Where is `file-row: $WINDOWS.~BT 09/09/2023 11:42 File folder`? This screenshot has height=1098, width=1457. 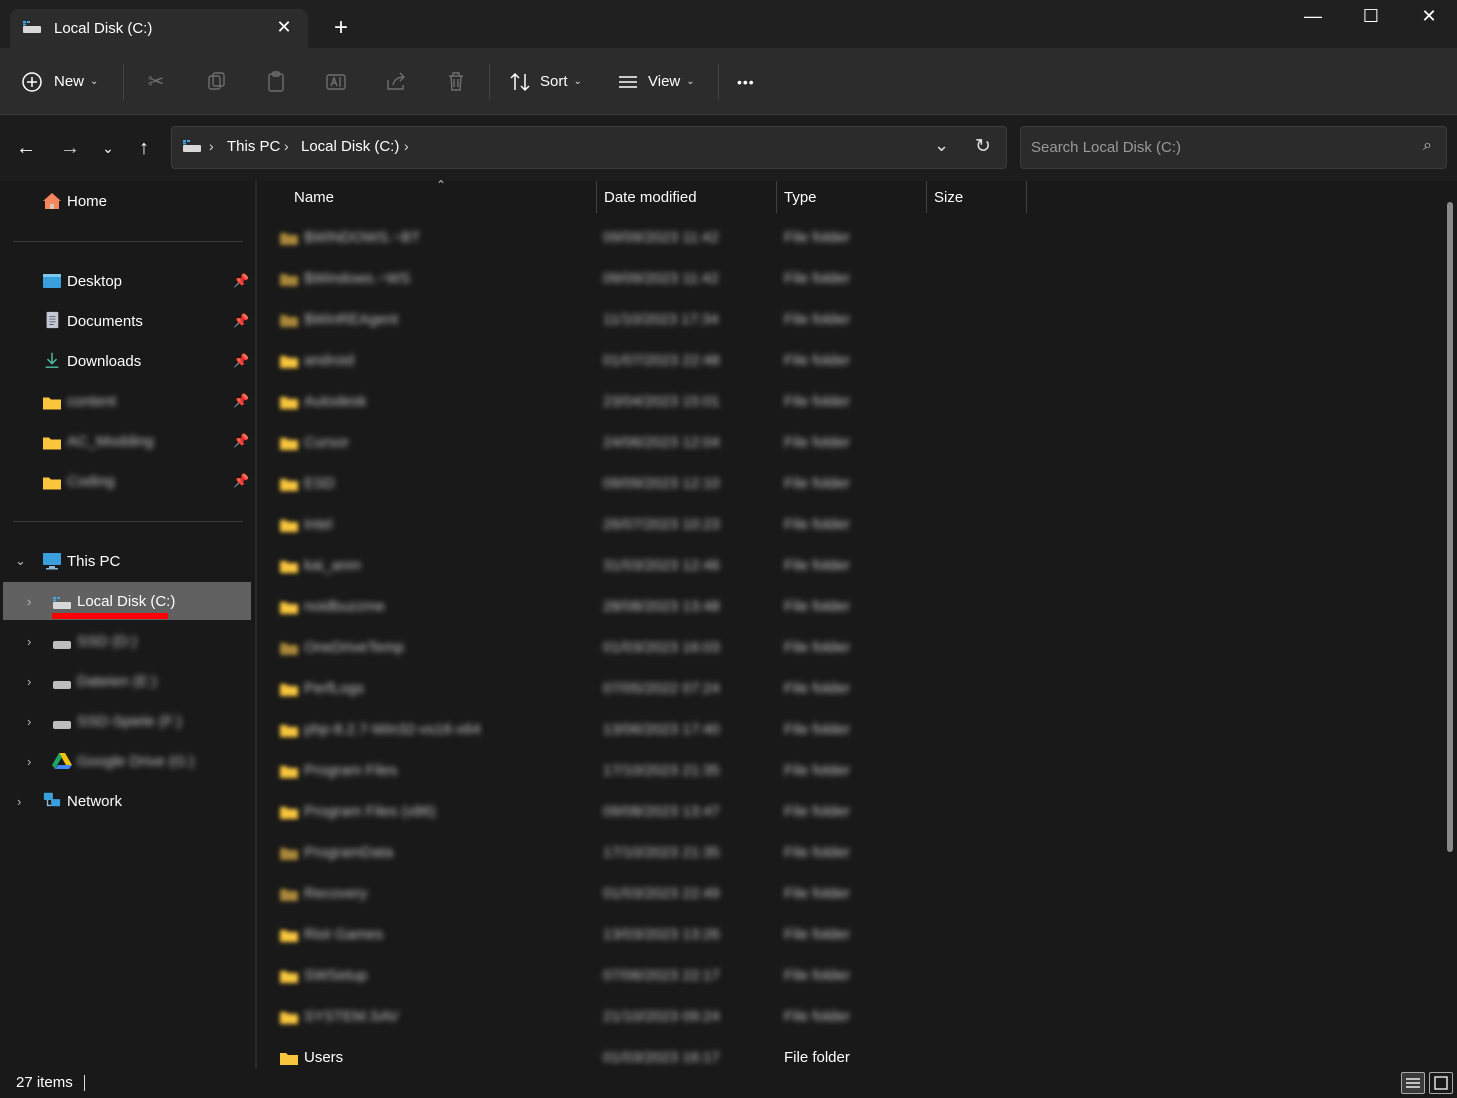
file-row: $WINDOWS.~BT 09/09/2023 11:42 File folder is located at coordinates (657, 238).